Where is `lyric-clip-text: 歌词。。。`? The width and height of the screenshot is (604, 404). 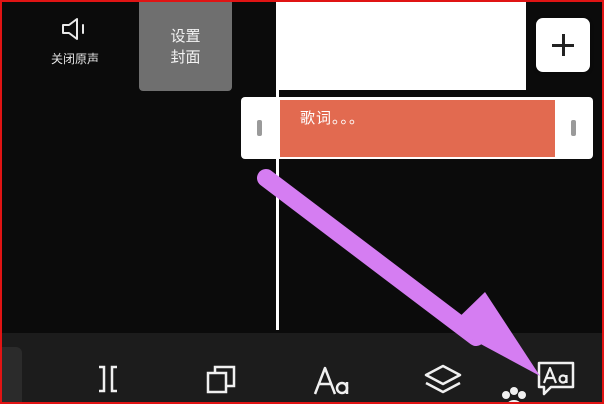 lyric-clip-text: 歌词。。。 is located at coordinates (333, 118).